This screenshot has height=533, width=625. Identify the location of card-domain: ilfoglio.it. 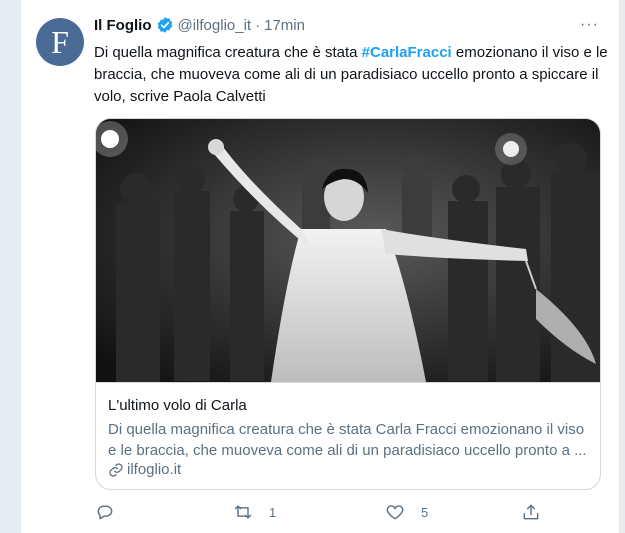
(144, 469).